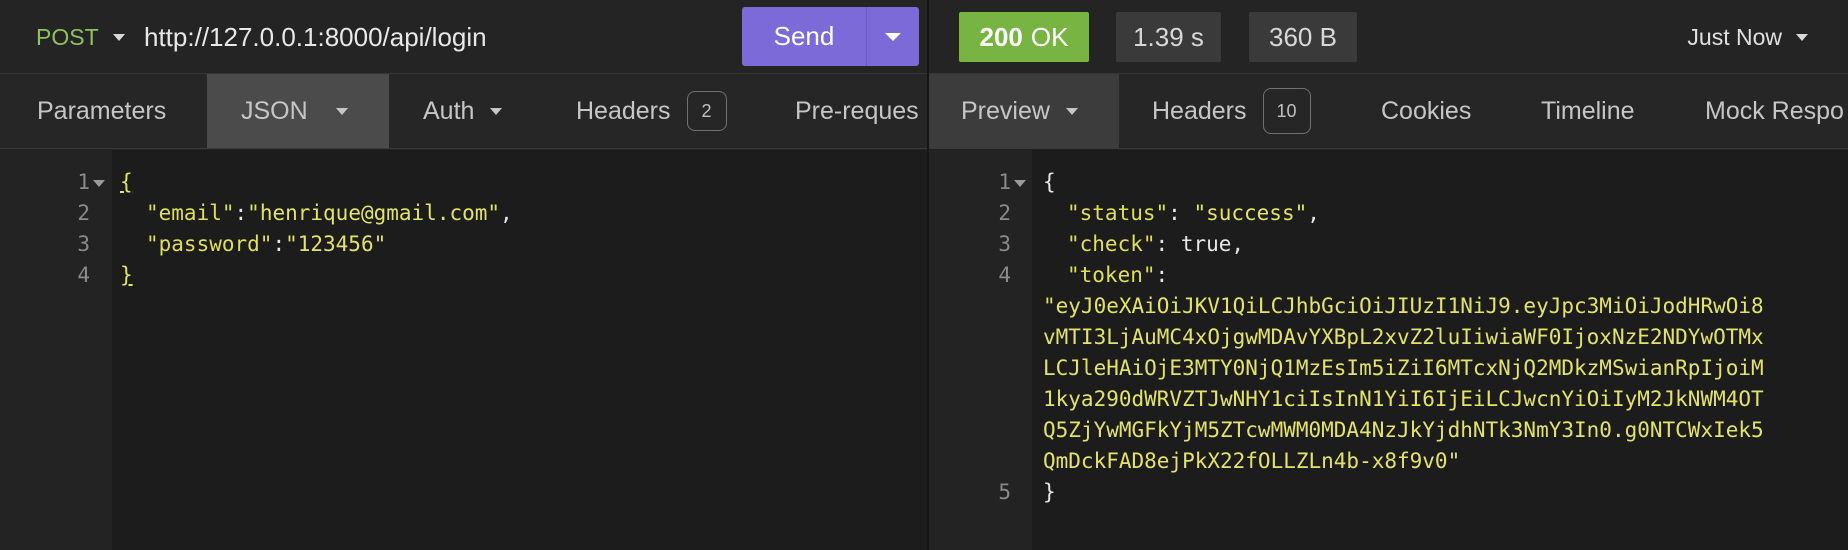  I want to click on tab-label: Mock Respo, so click(1774, 110).